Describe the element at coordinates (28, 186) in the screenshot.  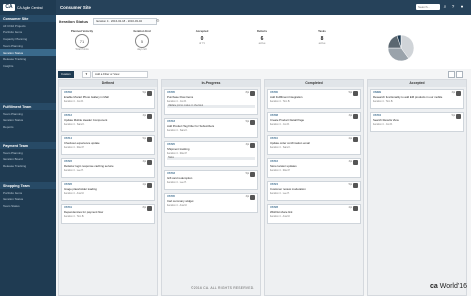
I see `sidebar-section-title: Shopping Team` at that location.